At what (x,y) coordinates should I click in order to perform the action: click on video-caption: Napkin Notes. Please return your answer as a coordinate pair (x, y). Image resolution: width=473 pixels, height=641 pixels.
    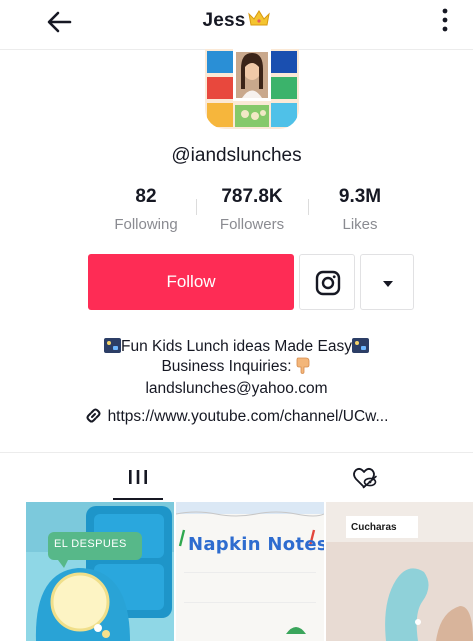
    Looking at the image, I should click on (256, 544).